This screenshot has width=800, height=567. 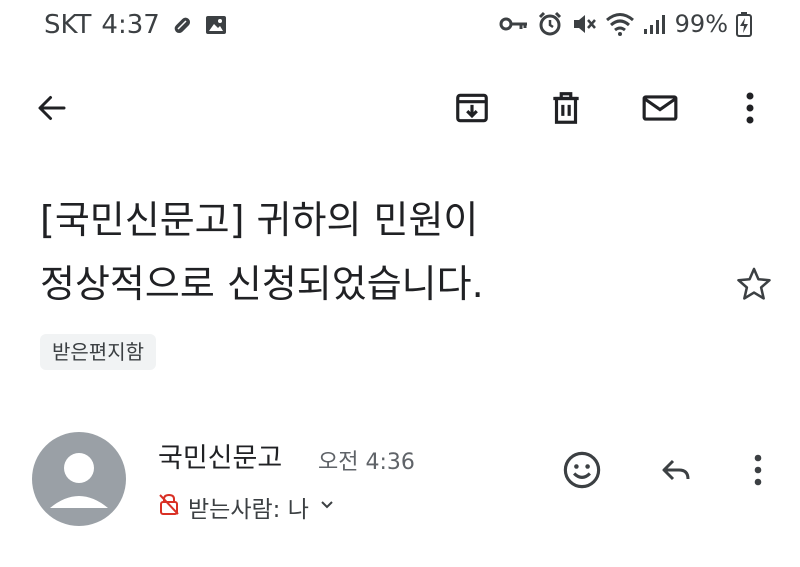 I want to click on alarm-icon, so click(x=550, y=24).